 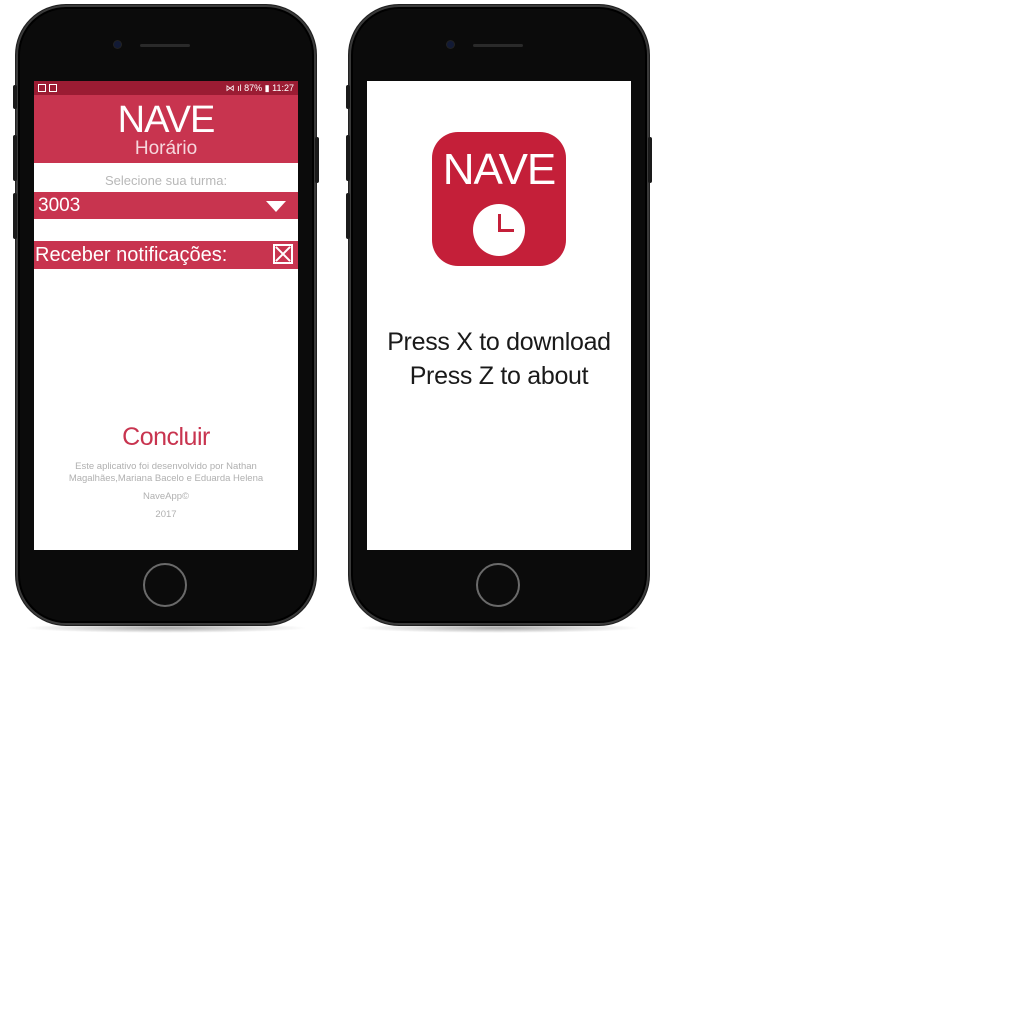 What do you see at coordinates (499, 342) in the screenshot?
I see `download-instruction: Press X to download` at bounding box center [499, 342].